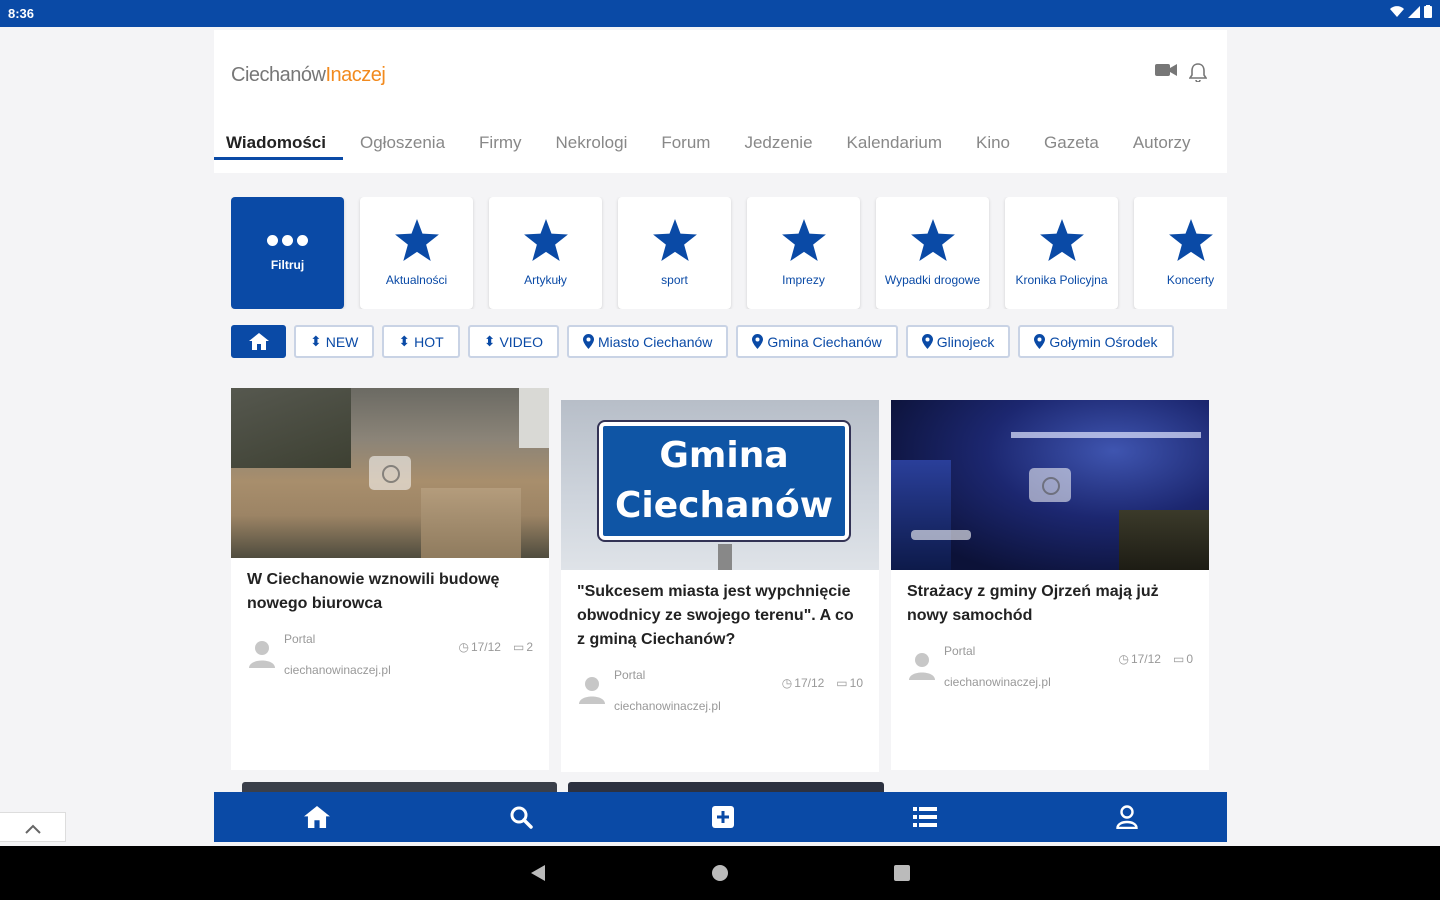 This screenshot has width=1440, height=900. What do you see at coordinates (355, 75) in the screenshot?
I see `logo-text-part2: Inaczej` at bounding box center [355, 75].